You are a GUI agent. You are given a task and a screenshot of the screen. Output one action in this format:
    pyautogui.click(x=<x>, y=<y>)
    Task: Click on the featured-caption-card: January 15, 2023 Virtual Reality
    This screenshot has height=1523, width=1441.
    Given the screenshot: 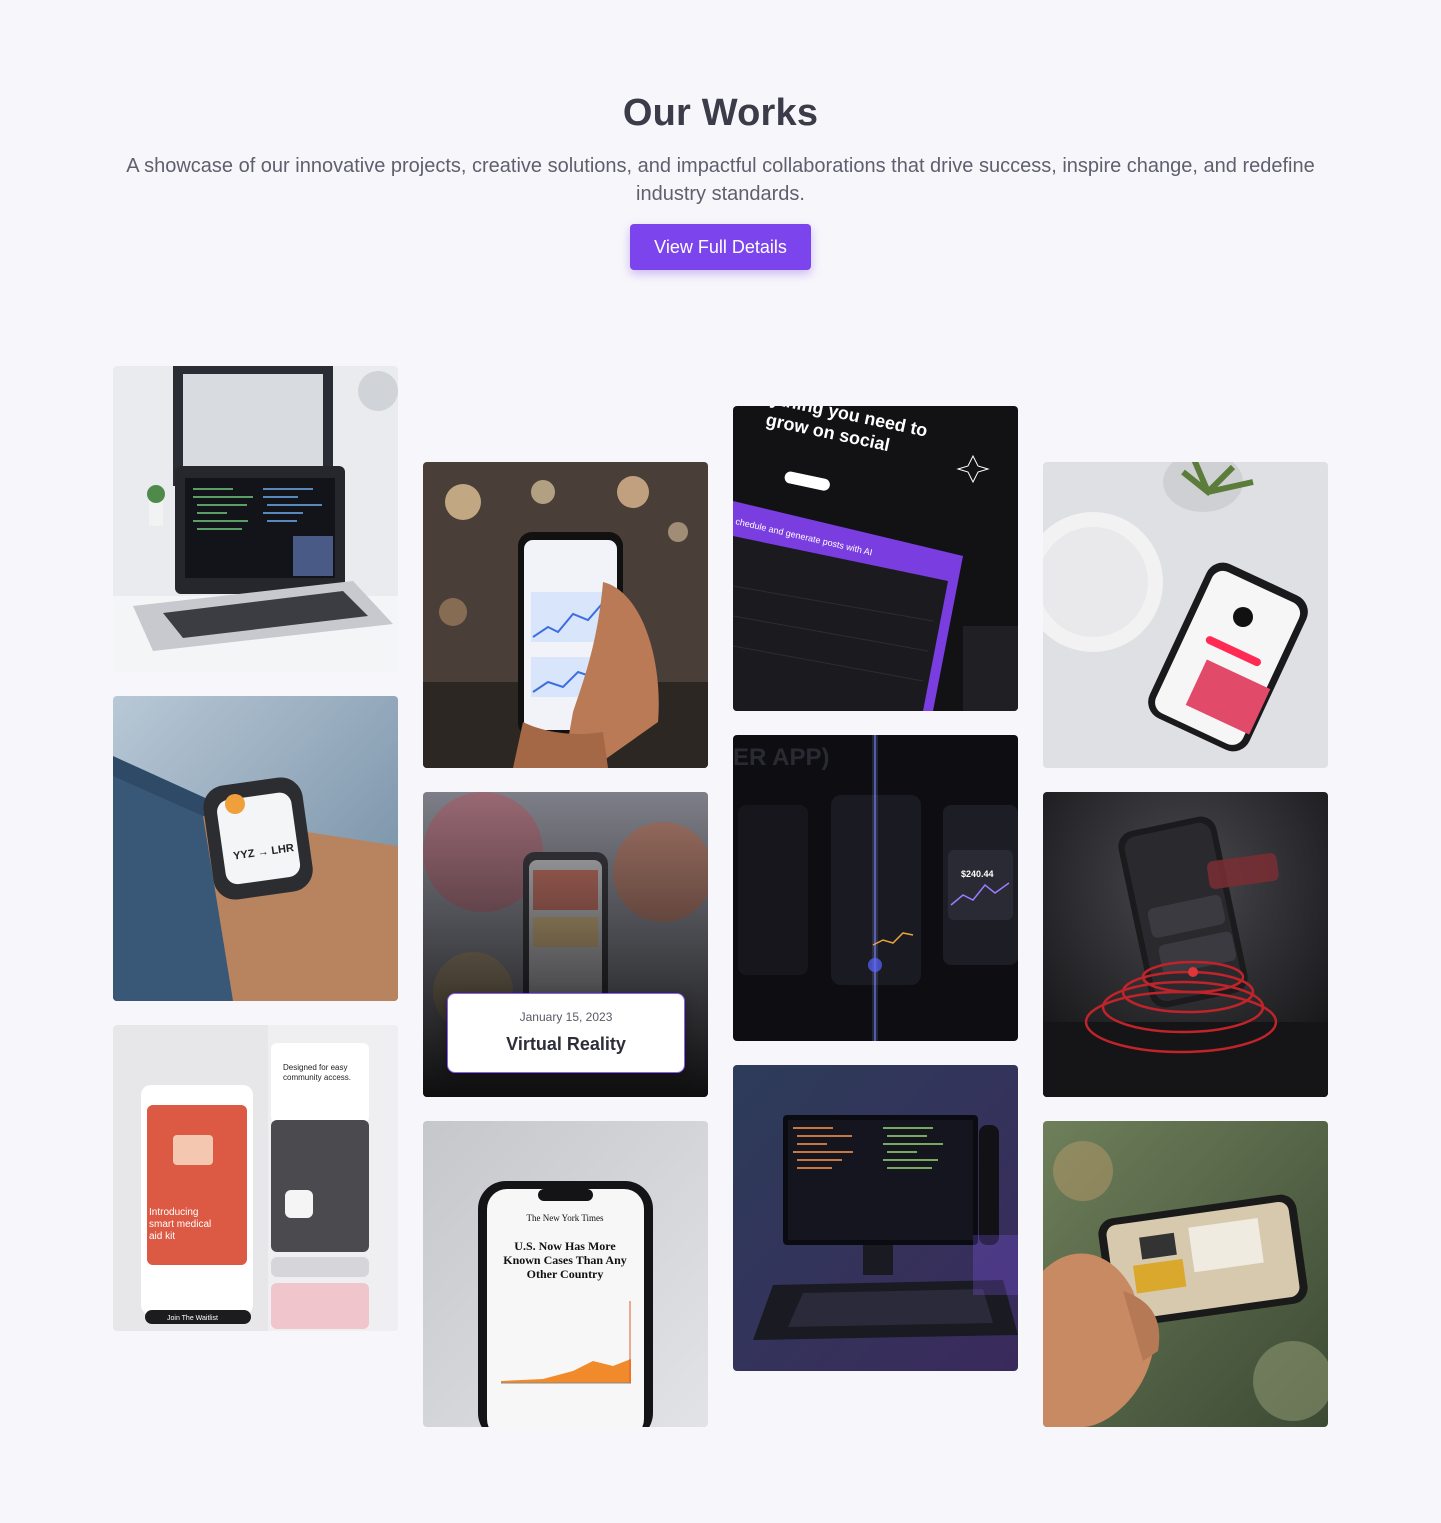 What is the action you would take?
    pyautogui.click(x=566, y=1033)
    